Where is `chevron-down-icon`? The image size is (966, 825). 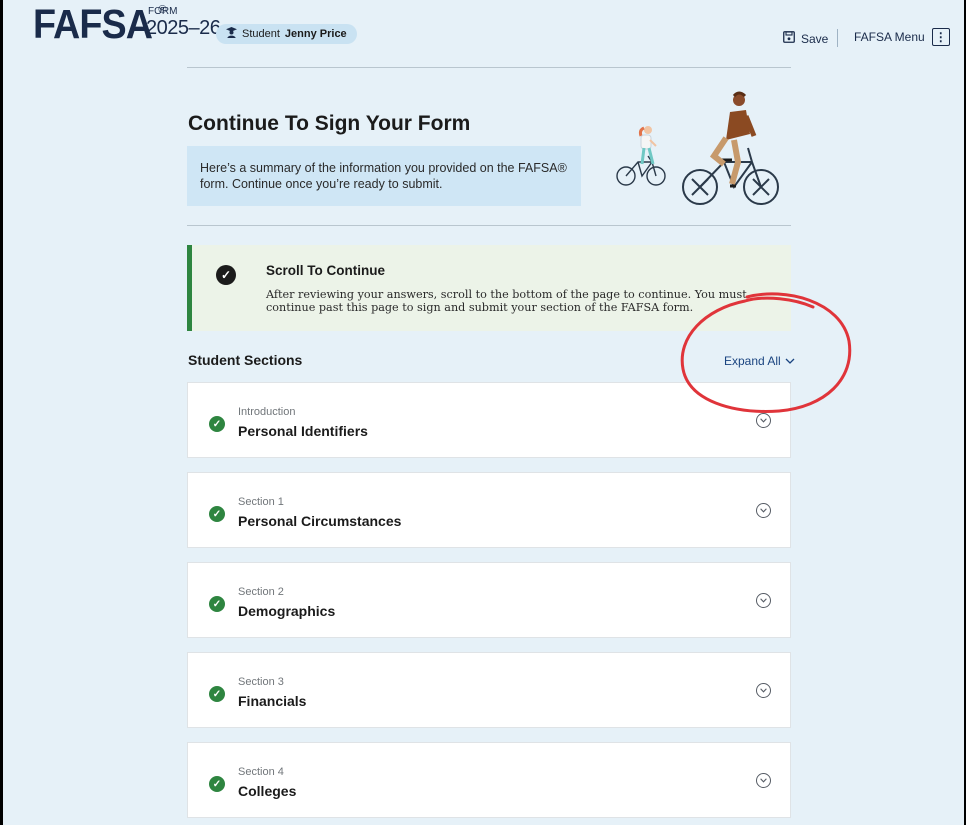 chevron-down-icon is located at coordinates (790, 361).